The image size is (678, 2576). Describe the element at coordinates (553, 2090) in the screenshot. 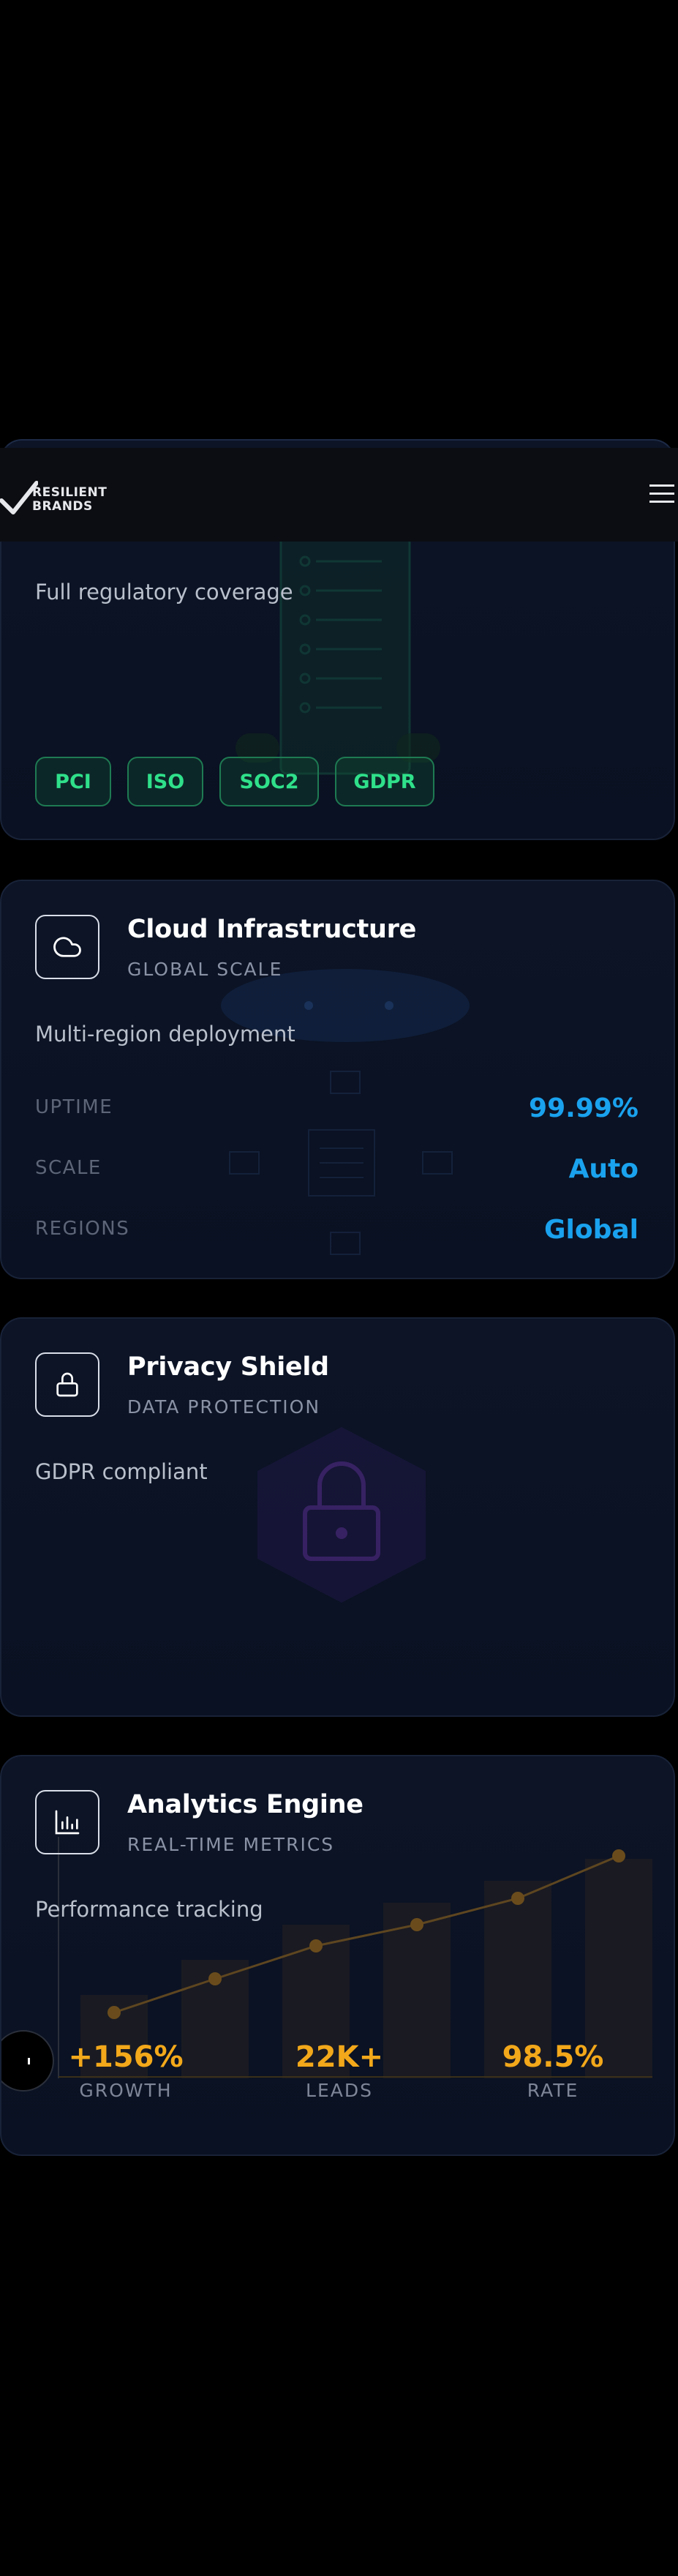

I see `stat-label: RATE` at that location.